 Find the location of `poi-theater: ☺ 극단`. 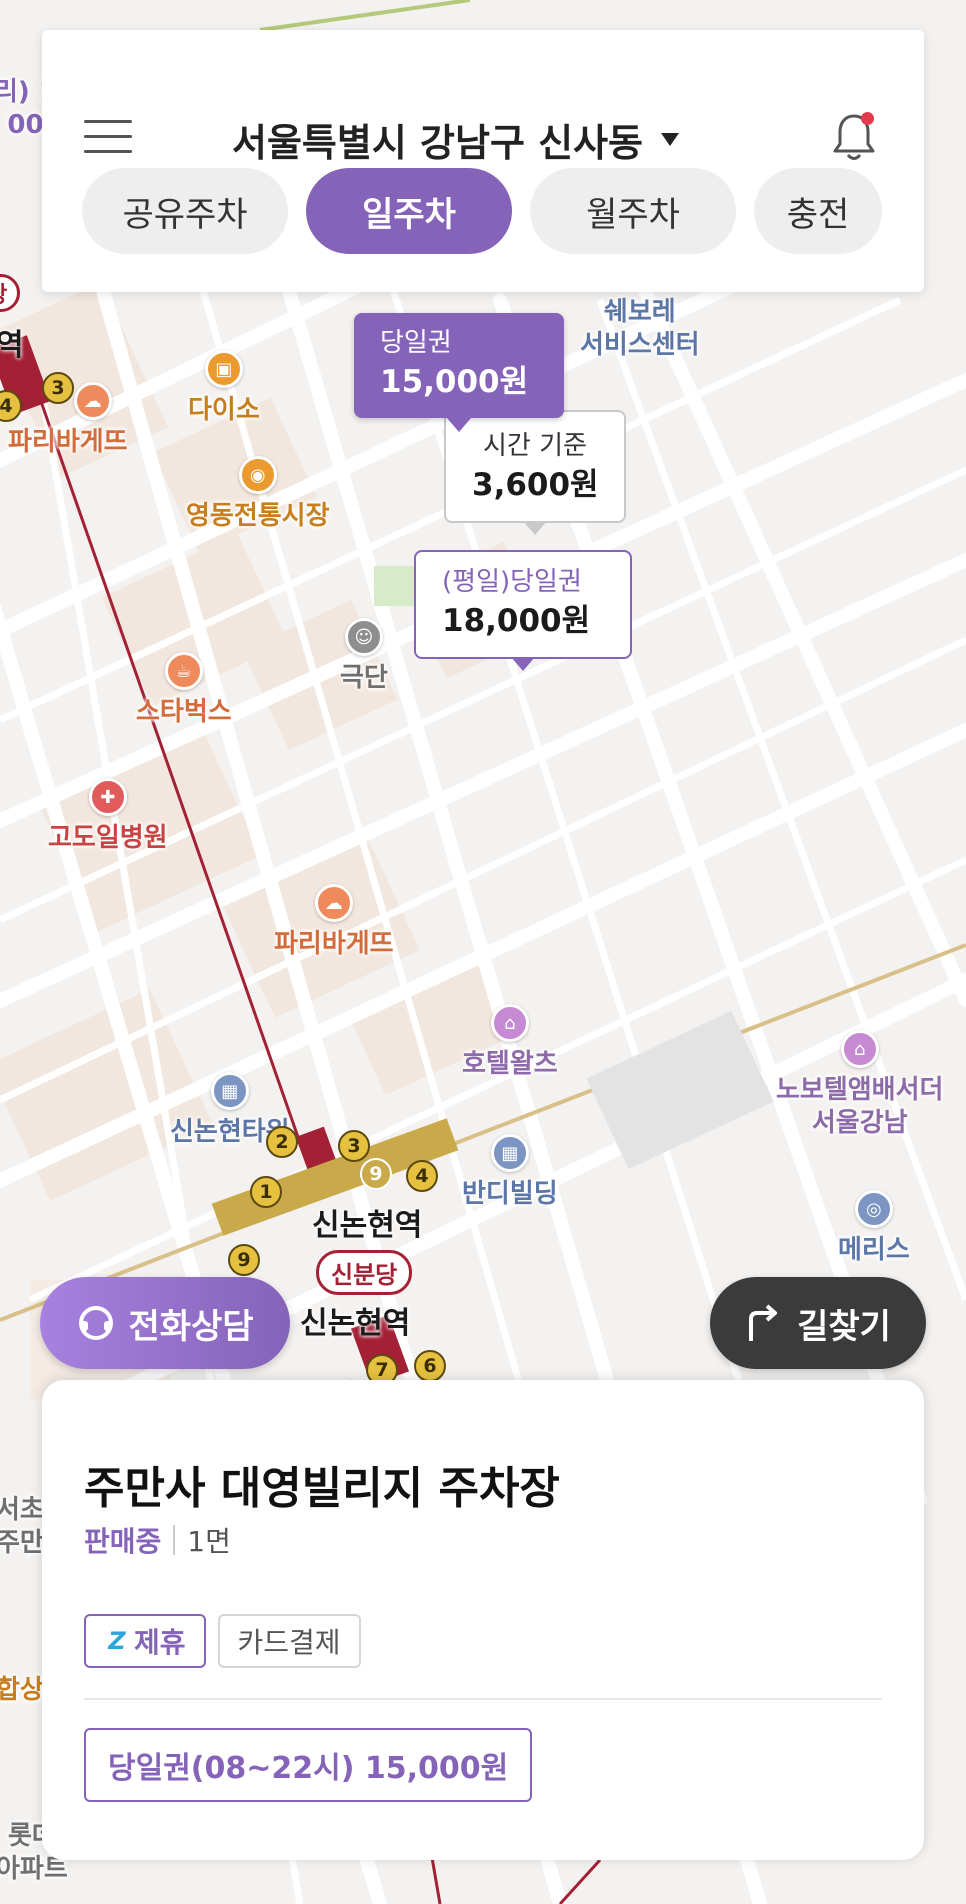

poi-theater: ☺ 극단 is located at coordinates (364, 656).